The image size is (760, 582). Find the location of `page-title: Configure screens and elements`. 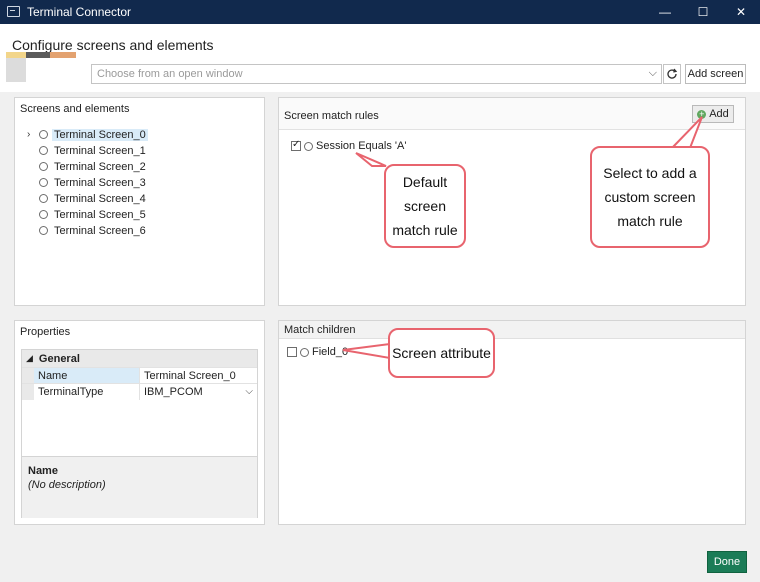

page-title: Configure screens and elements is located at coordinates (113, 45).